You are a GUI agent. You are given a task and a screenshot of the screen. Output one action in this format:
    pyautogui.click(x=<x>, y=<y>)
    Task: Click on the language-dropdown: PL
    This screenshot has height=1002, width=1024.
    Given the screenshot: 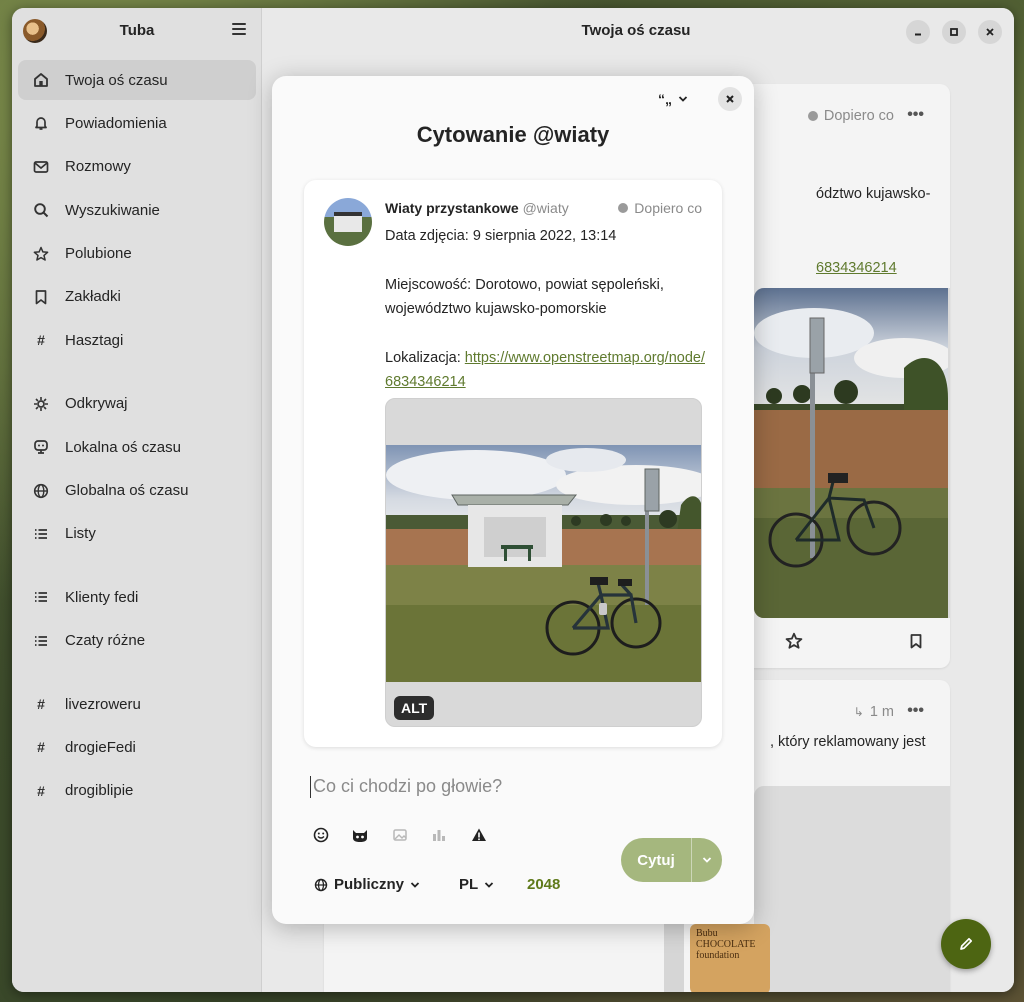 What is the action you would take?
    pyautogui.click(x=476, y=884)
    